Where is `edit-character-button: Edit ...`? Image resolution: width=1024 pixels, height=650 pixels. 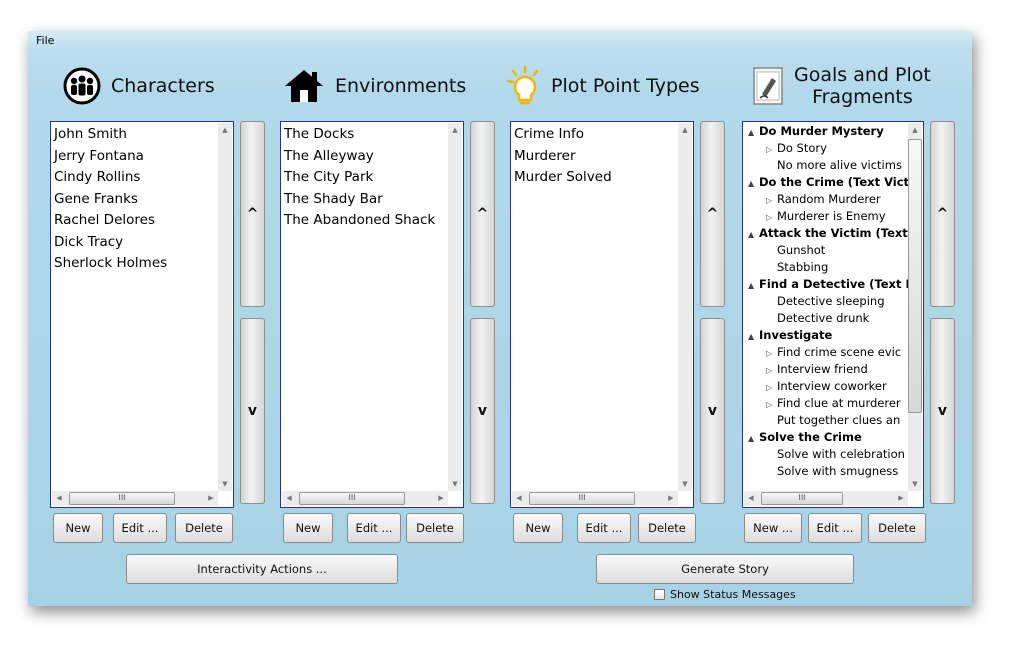
edit-character-button: Edit ... is located at coordinates (140, 528).